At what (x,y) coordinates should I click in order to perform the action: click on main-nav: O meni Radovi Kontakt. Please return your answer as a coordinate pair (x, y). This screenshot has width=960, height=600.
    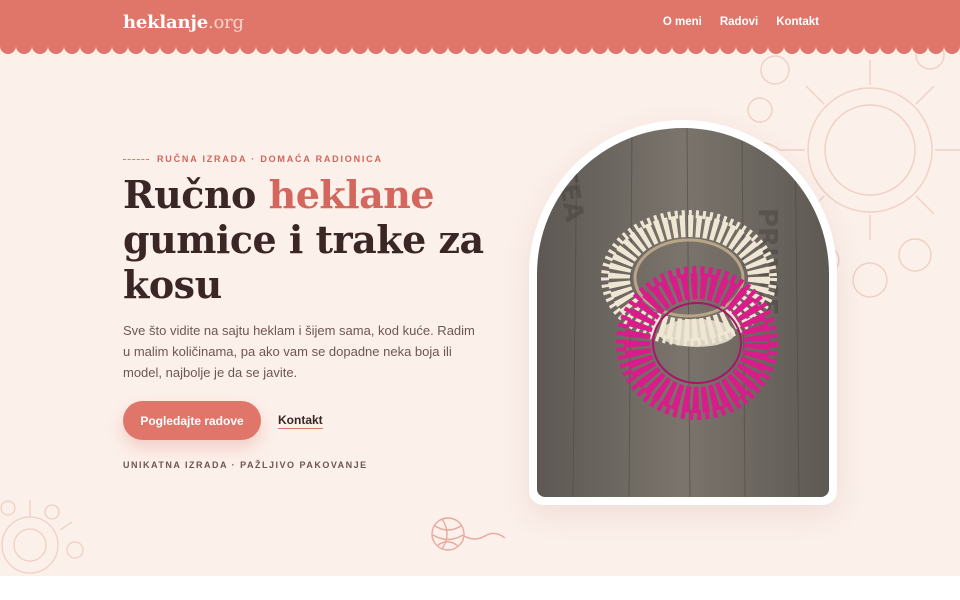
    Looking at the image, I should click on (741, 22).